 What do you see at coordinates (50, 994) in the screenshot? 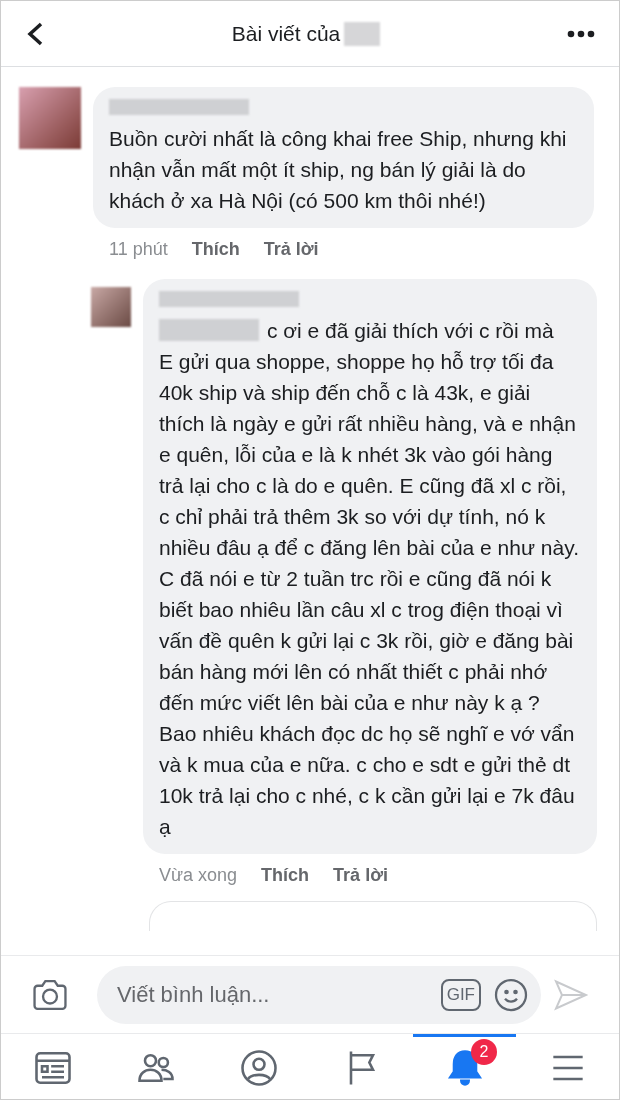
I see `camera-icon` at bounding box center [50, 994].